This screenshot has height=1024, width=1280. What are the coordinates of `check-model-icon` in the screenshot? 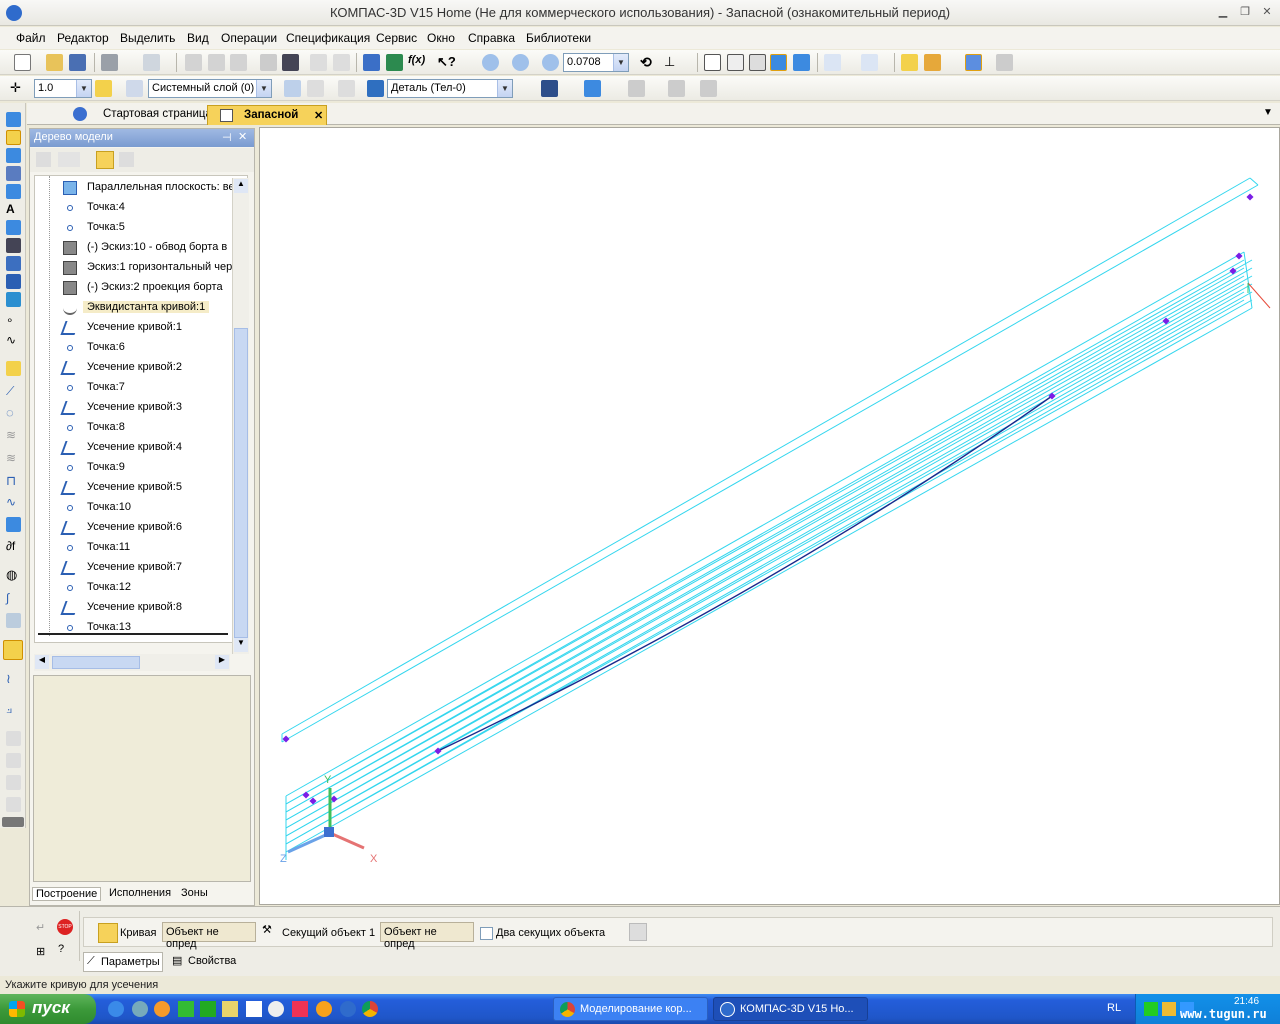 It's located at (973, 62).